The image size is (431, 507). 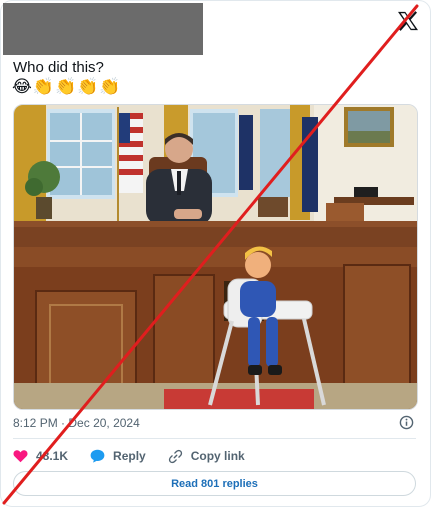 What do you see at coordinates (104, 423) in the screenshot?
I see `tweet-date: Dec 20, 2024` at bounding box center [104, 423].